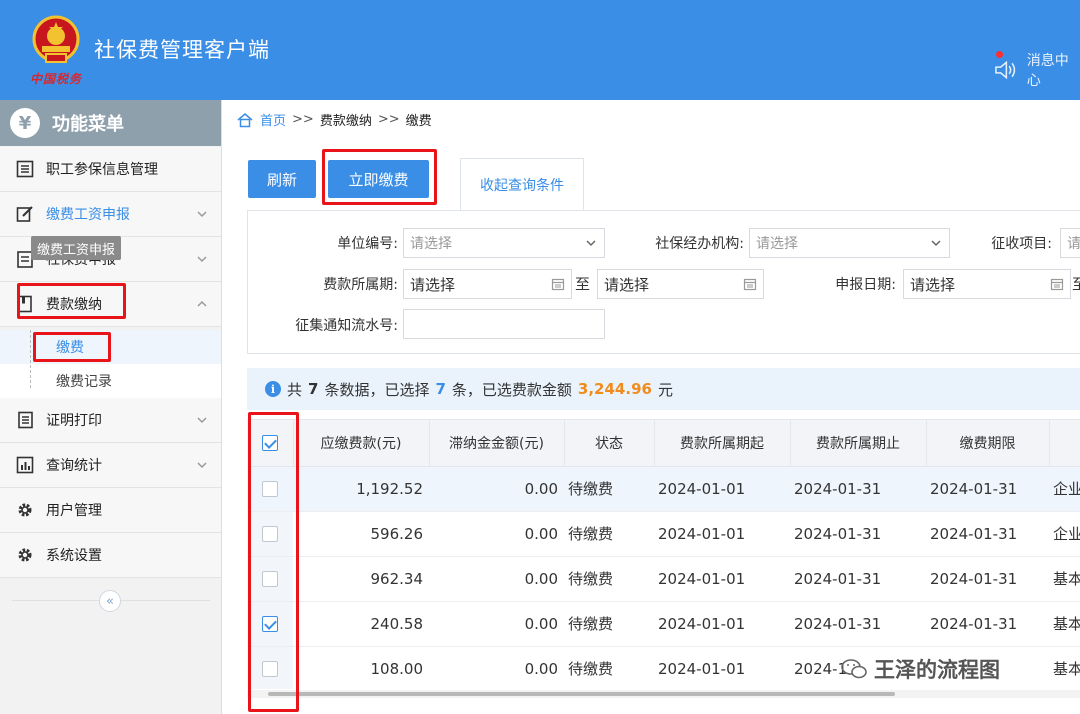 The image size is (1080, 714). Describe the element at coordinates (361, 443) in the screenshot. I see `column-header: 应缴费款(元)` at that location.